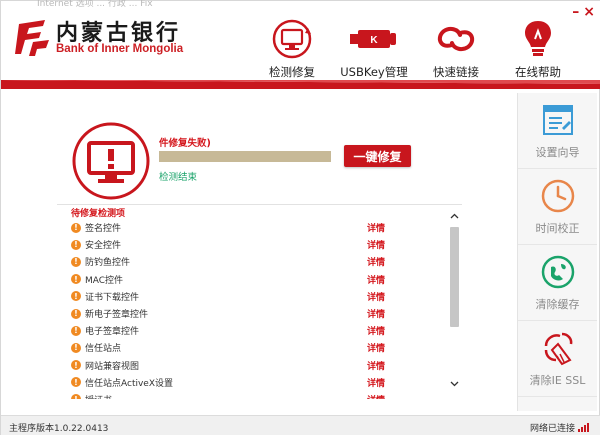  Describe the element at coordinates (256, 279) in the screenshot. I see `list-item: ! MAC控件 详情` at that location.